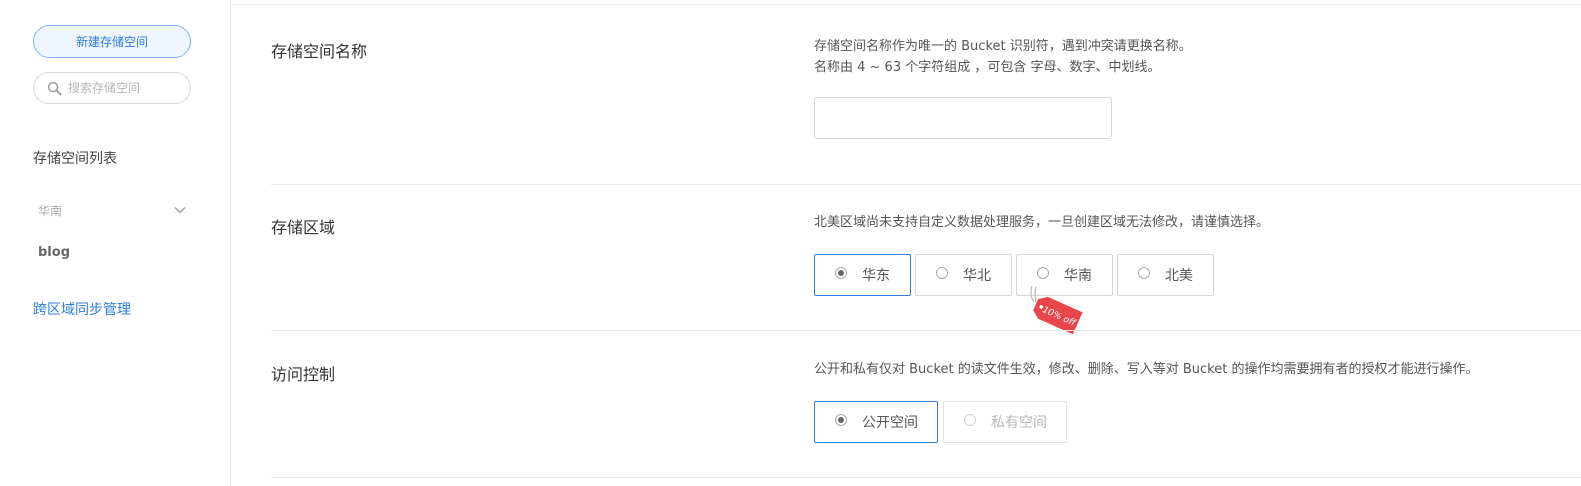 The image size is (1581, 486). I want to click on bucket-name-label: 存储空间名称, so click(319, 51).